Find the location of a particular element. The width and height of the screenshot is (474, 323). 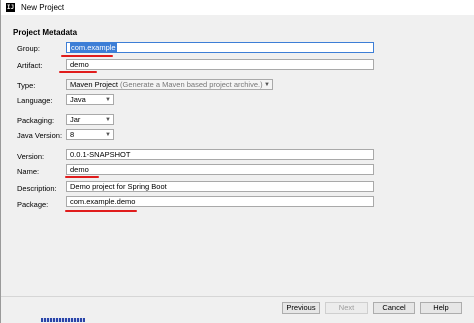

intellij-app-icon: IJ is located at coordinates (10, 7).